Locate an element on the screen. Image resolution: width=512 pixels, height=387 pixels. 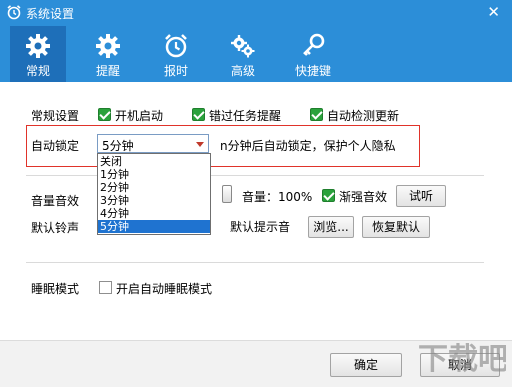
tab-reminder: 提醒 is located at coordinates (108, 54).